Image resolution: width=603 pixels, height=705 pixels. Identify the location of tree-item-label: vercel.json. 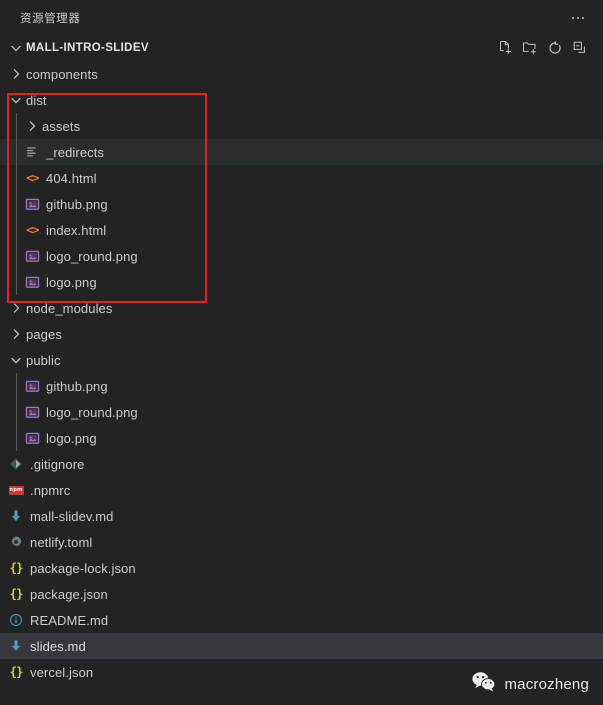
(62, 672).